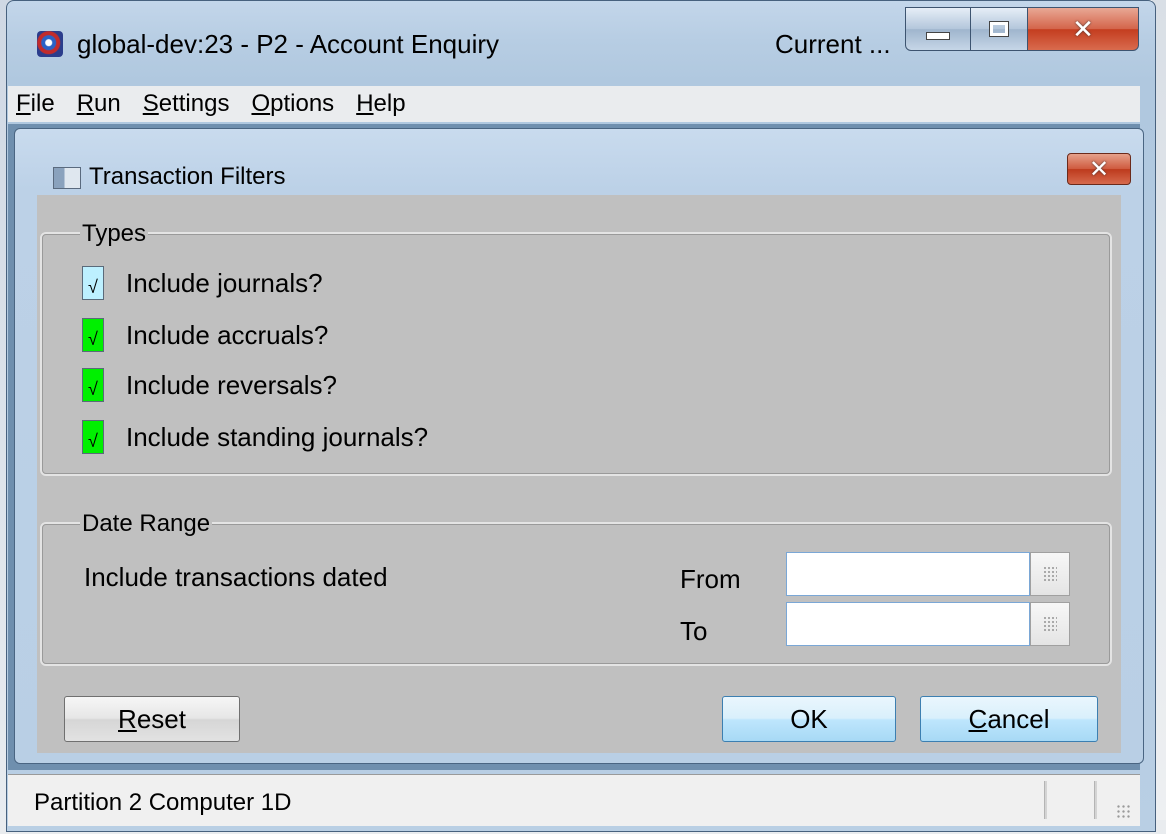 This screenshot has height=834, width=1166. I want to click on menu-help: Help, so click(381, 104).